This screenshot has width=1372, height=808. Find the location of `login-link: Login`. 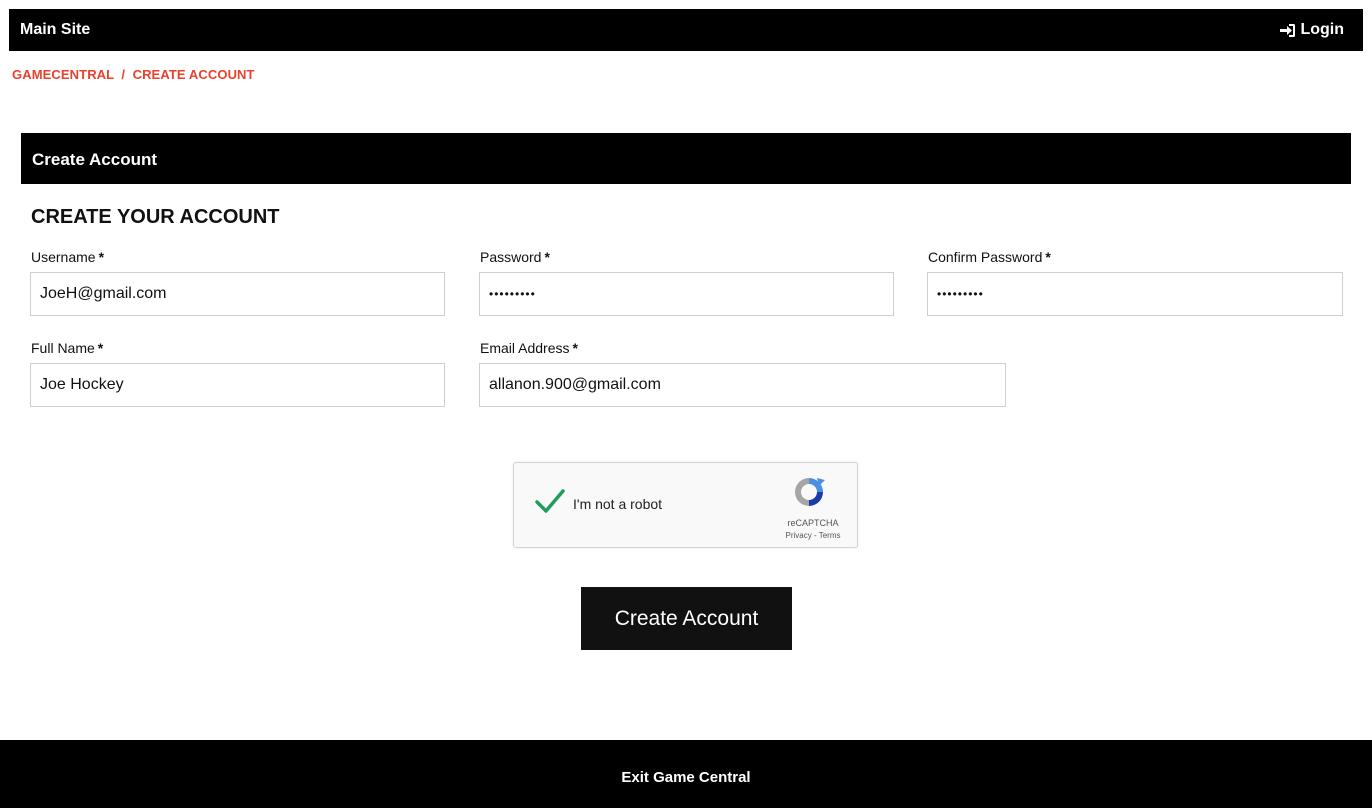

login-link: Login is located at coordinates (1311, 30).